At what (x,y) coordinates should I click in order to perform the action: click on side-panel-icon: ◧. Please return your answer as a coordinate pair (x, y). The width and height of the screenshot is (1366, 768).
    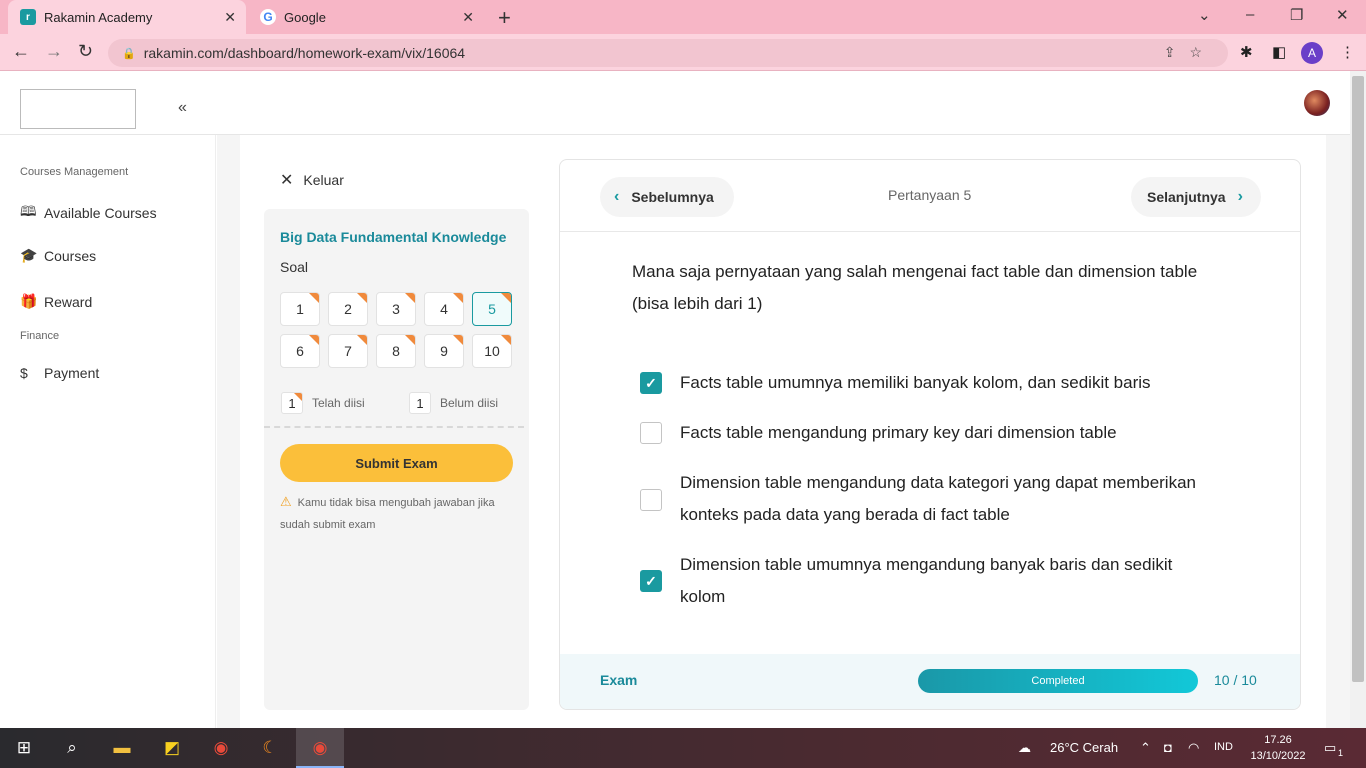
    Looking at the image, I should click on (1279, 52).